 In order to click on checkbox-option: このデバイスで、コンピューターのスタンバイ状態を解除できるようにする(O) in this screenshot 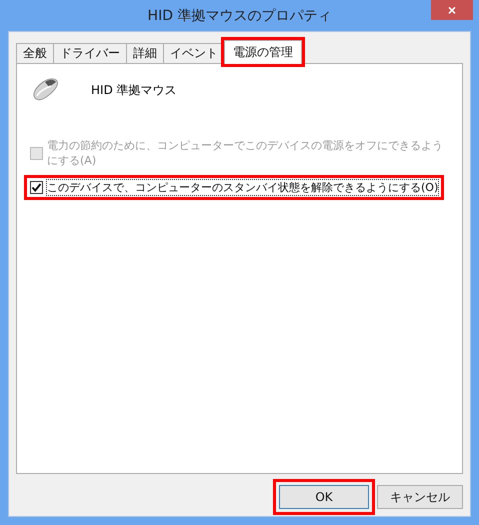, I will do `click(234, 187)`.